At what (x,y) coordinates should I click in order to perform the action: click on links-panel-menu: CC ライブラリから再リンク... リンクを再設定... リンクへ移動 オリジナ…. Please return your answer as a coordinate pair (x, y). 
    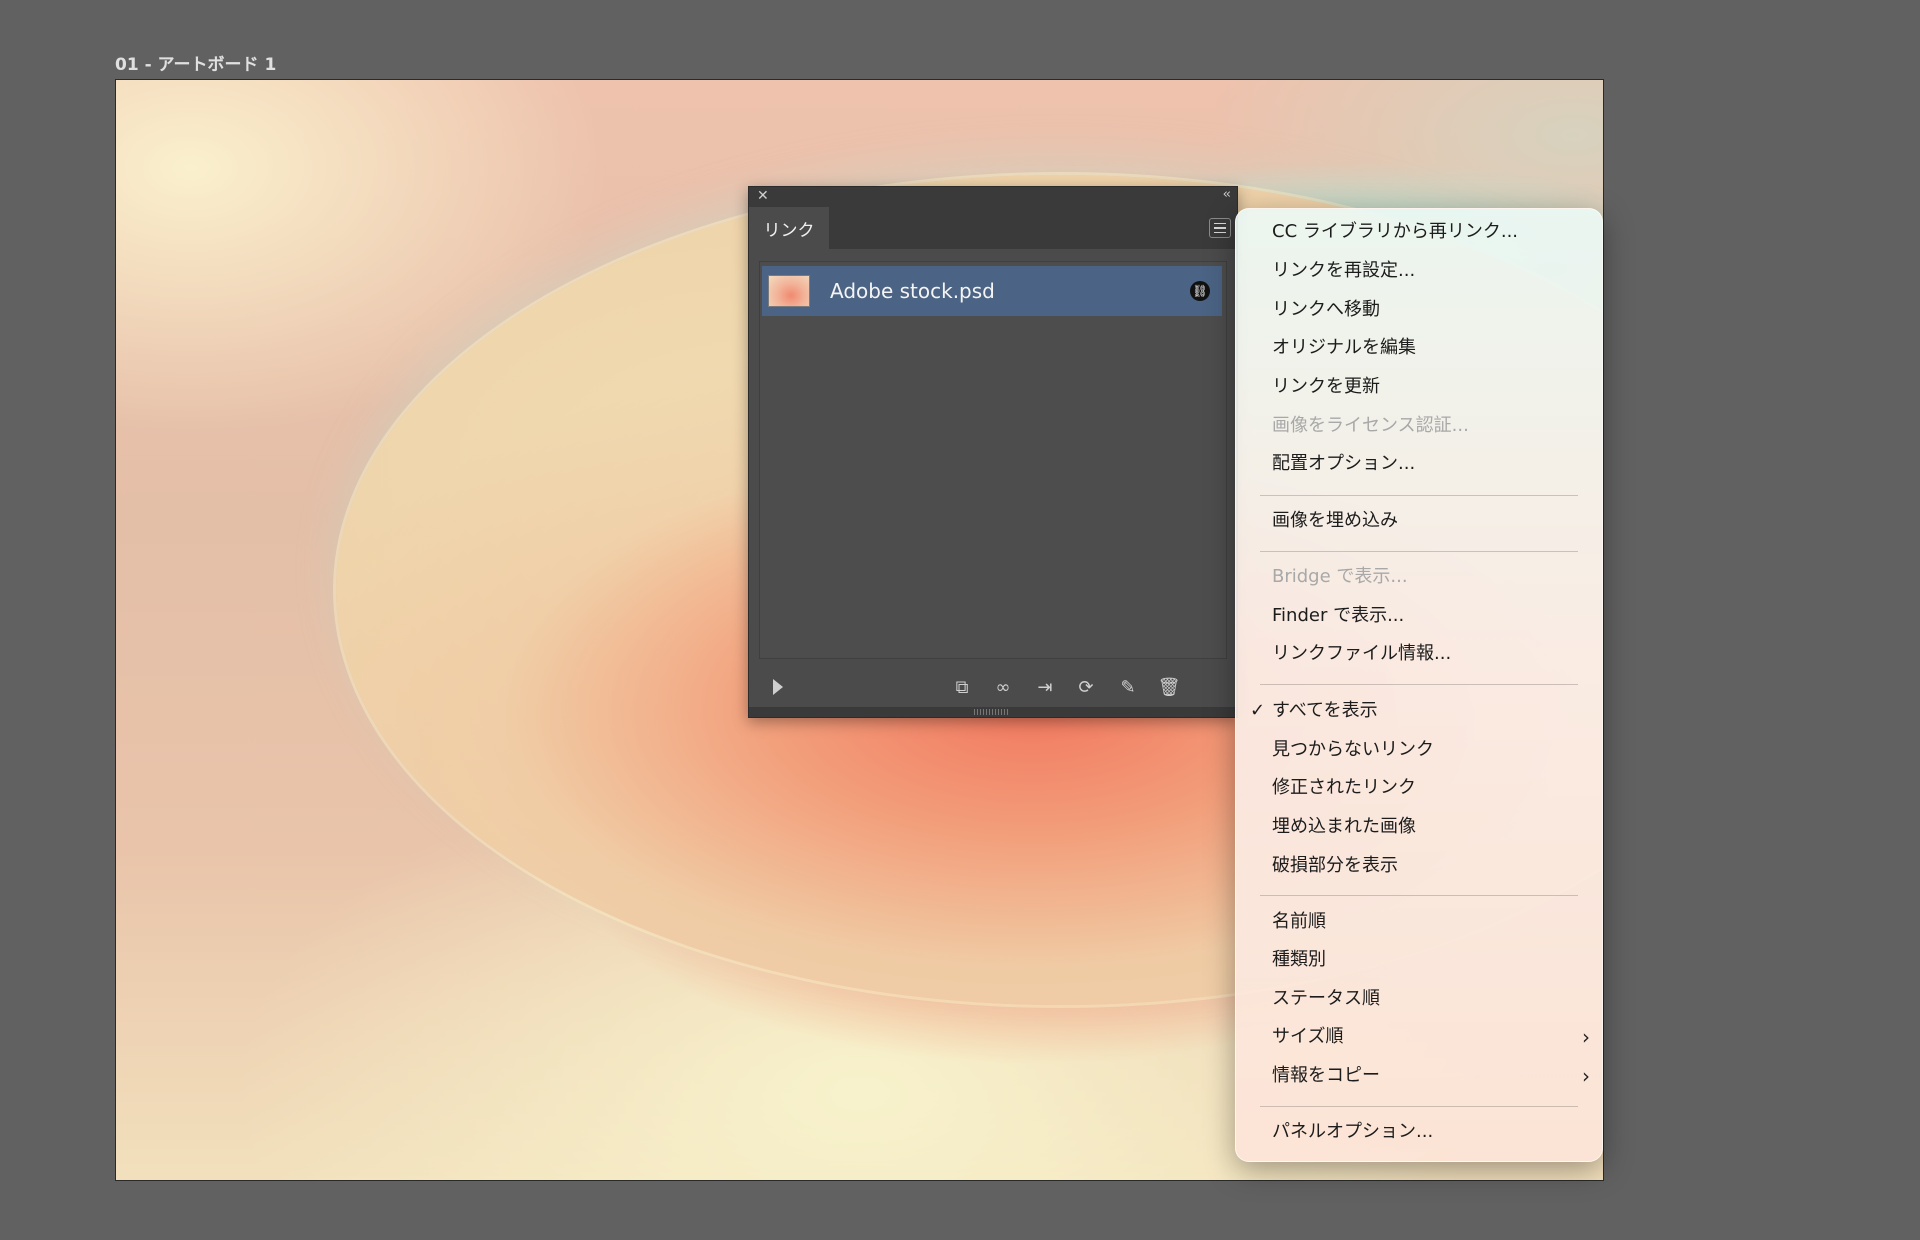
    Looking at the image, I should click on (1419, 685).